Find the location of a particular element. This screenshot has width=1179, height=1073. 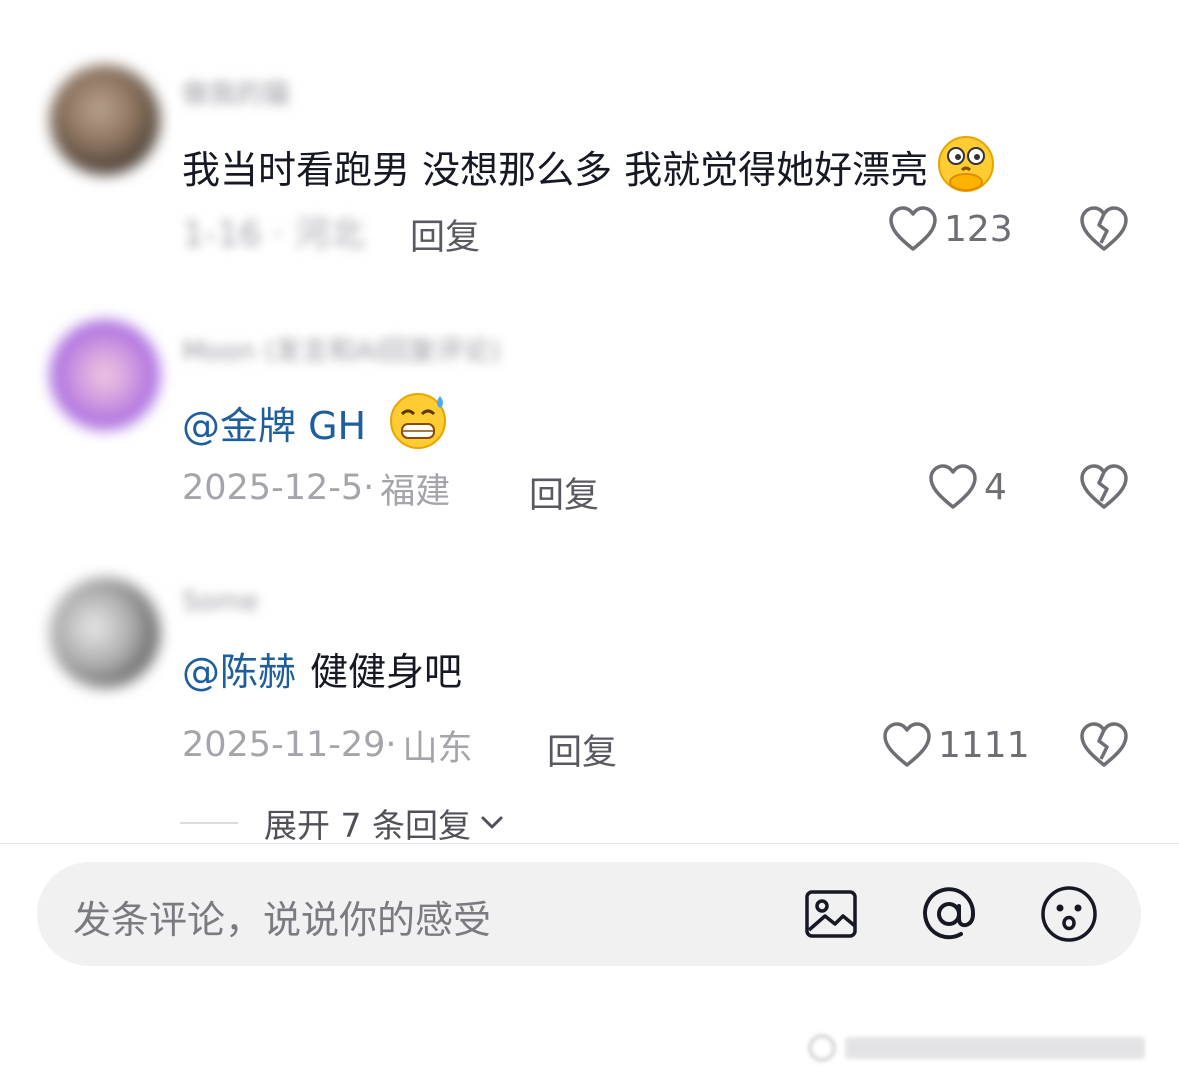

comment-meta: 2025-12-5 · 福建 is located at coordinates (316, 488).